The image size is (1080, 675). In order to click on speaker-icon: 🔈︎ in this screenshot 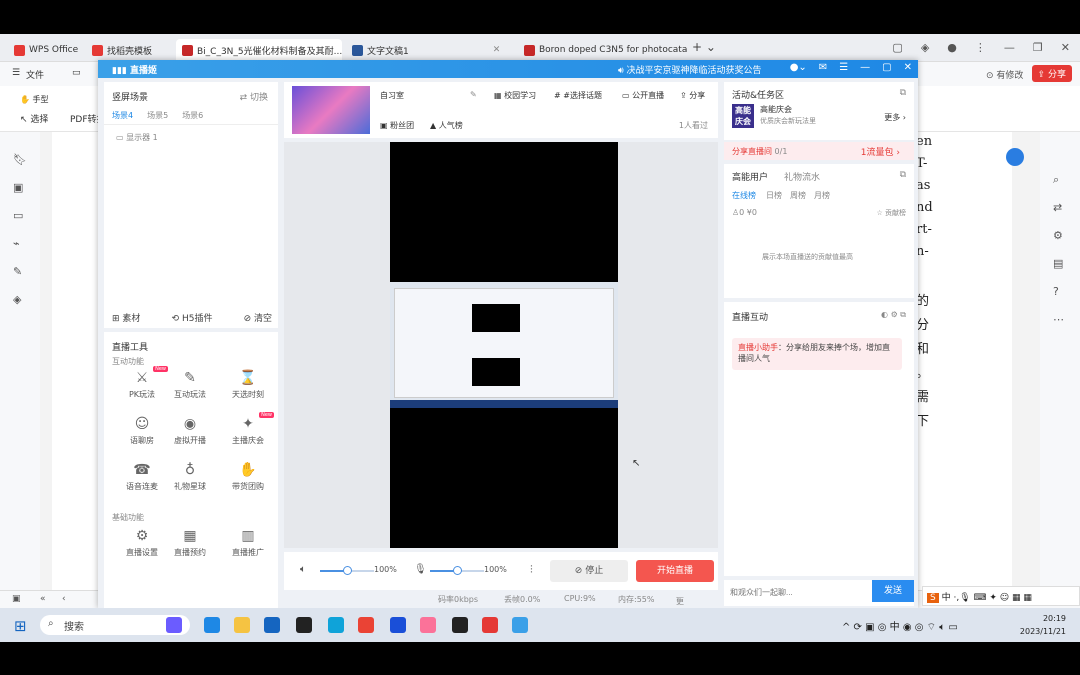, I will do `click(303, 569)`.